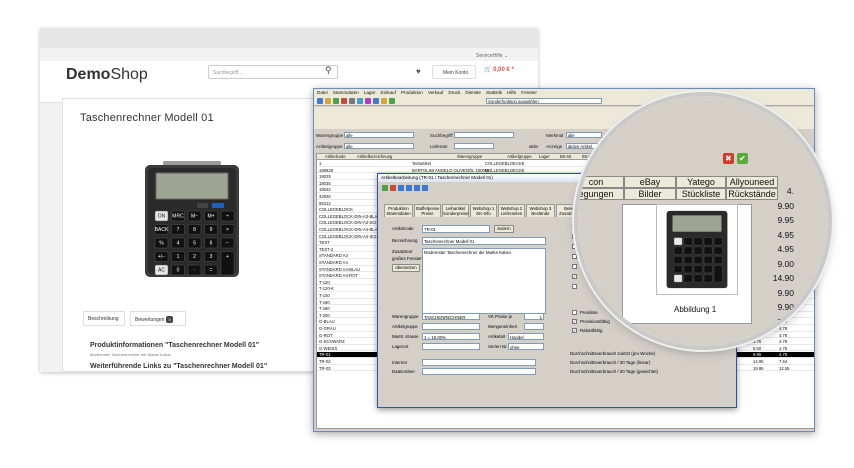 This screenshot has height=468, width=854. I want to click on search-icon, so click(360, 101).